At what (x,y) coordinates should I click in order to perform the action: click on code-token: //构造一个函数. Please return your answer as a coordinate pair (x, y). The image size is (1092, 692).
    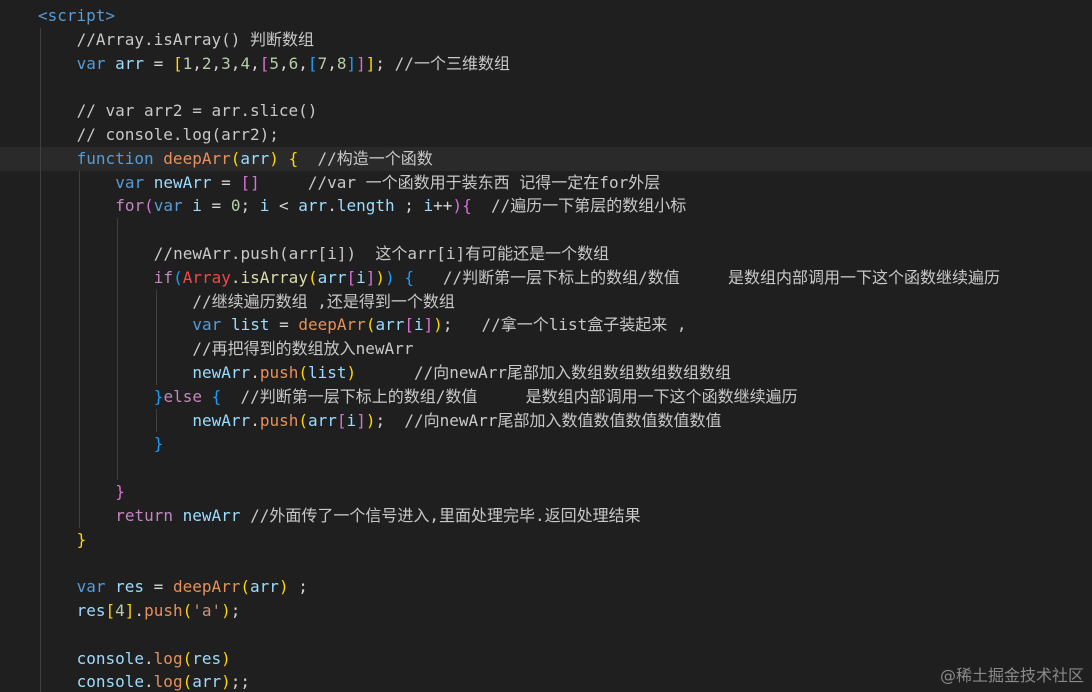
    Looking at the image, I should click on (375, 158).